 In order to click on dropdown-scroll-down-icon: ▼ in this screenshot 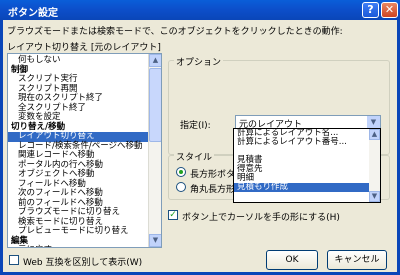, I will do `click(374, 196)`.